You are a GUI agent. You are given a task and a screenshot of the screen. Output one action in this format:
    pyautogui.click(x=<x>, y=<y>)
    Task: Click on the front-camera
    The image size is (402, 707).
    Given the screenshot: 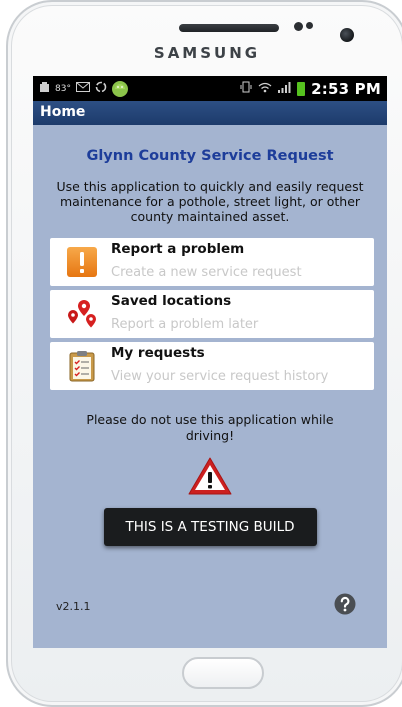 What is the action you would take?
    pyautogui.click(x=347, y=35)
    